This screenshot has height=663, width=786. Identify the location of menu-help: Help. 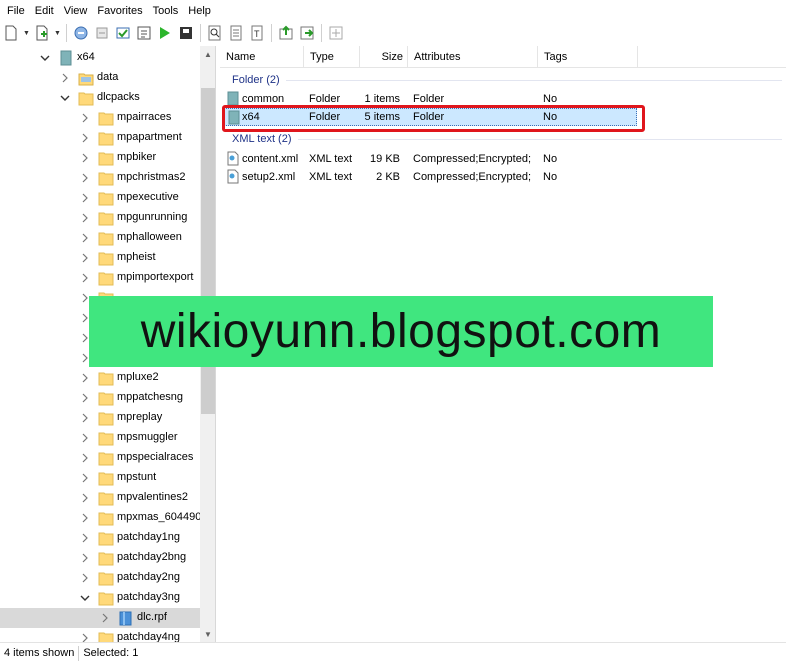
(199, 11).